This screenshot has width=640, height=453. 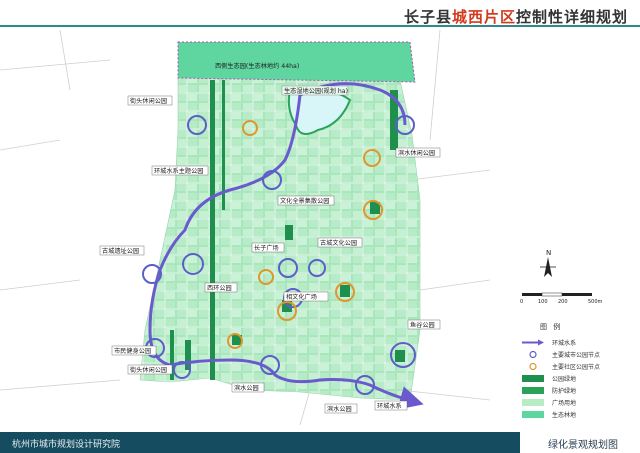 I want to click on arrow-icon, so click(x=533, y=342).